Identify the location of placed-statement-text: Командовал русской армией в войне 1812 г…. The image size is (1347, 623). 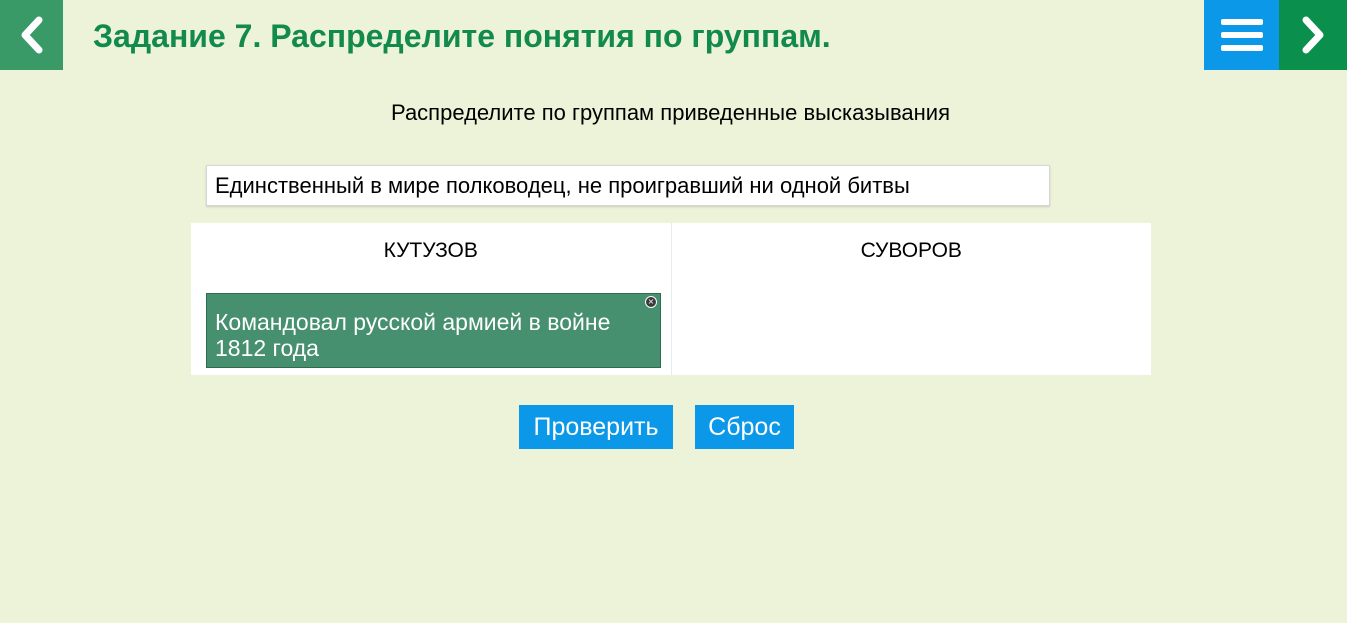
(413, 335).